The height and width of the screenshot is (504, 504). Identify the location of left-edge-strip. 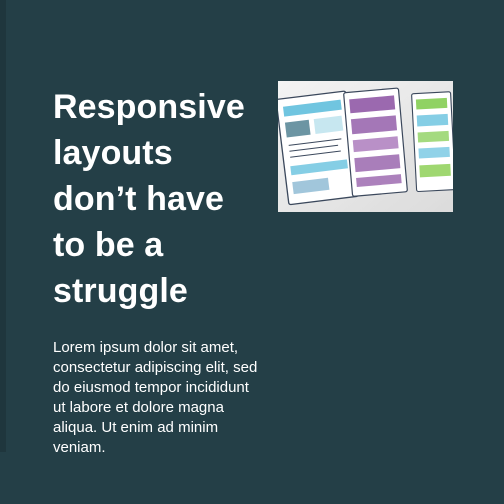
(3, 226).